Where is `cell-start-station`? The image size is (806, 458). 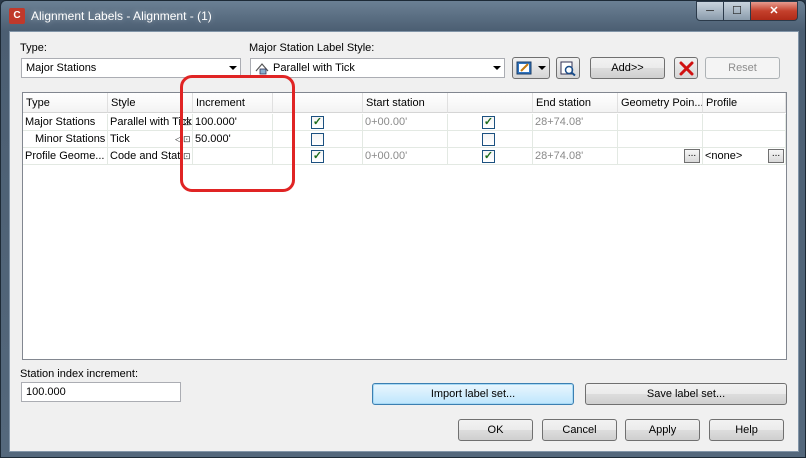
cell-start-station is located at coordinates (405, 139).